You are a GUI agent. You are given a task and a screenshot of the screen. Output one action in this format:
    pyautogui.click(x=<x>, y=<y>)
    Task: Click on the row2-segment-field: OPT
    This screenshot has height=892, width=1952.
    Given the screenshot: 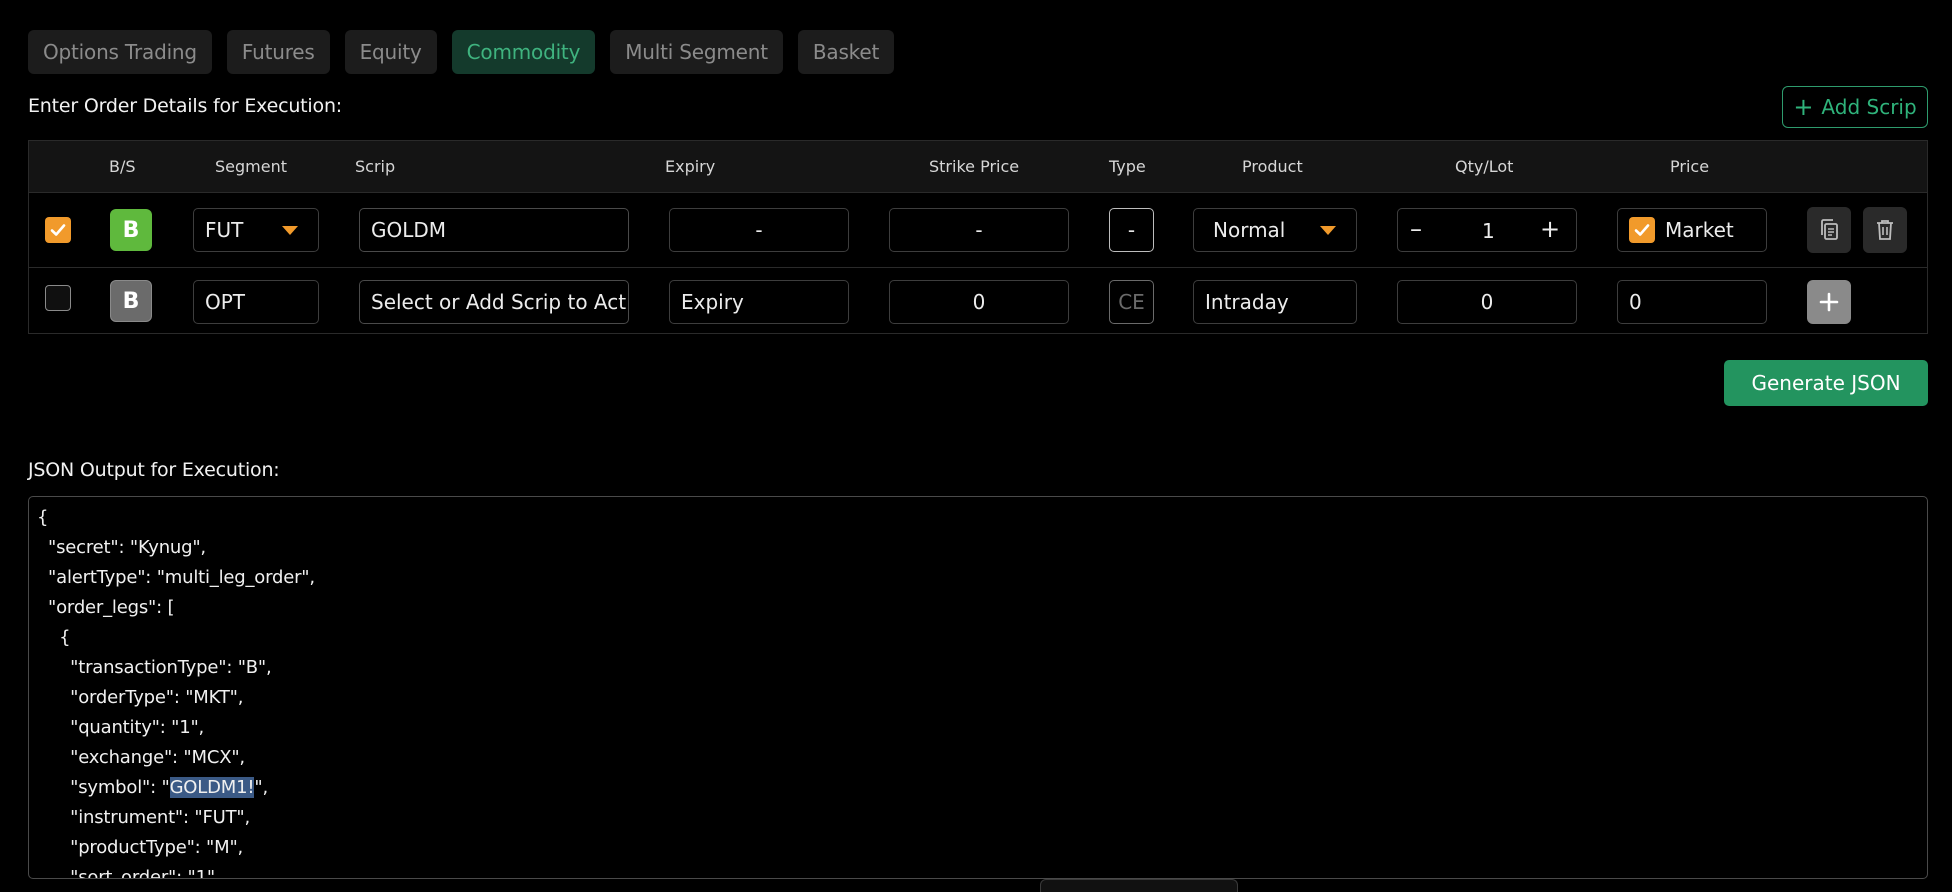 What is the action you would take?
    pyautogui.click(x=256, y=302)
    